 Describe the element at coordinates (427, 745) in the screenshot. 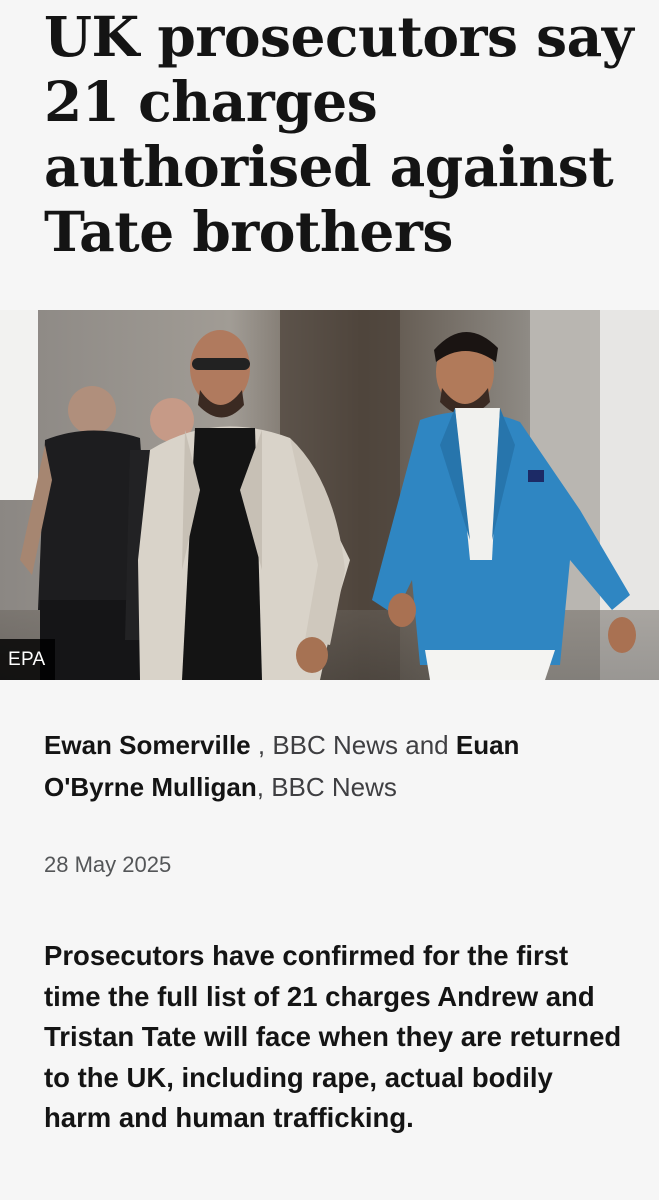

I see `byline-and: and` at that location.